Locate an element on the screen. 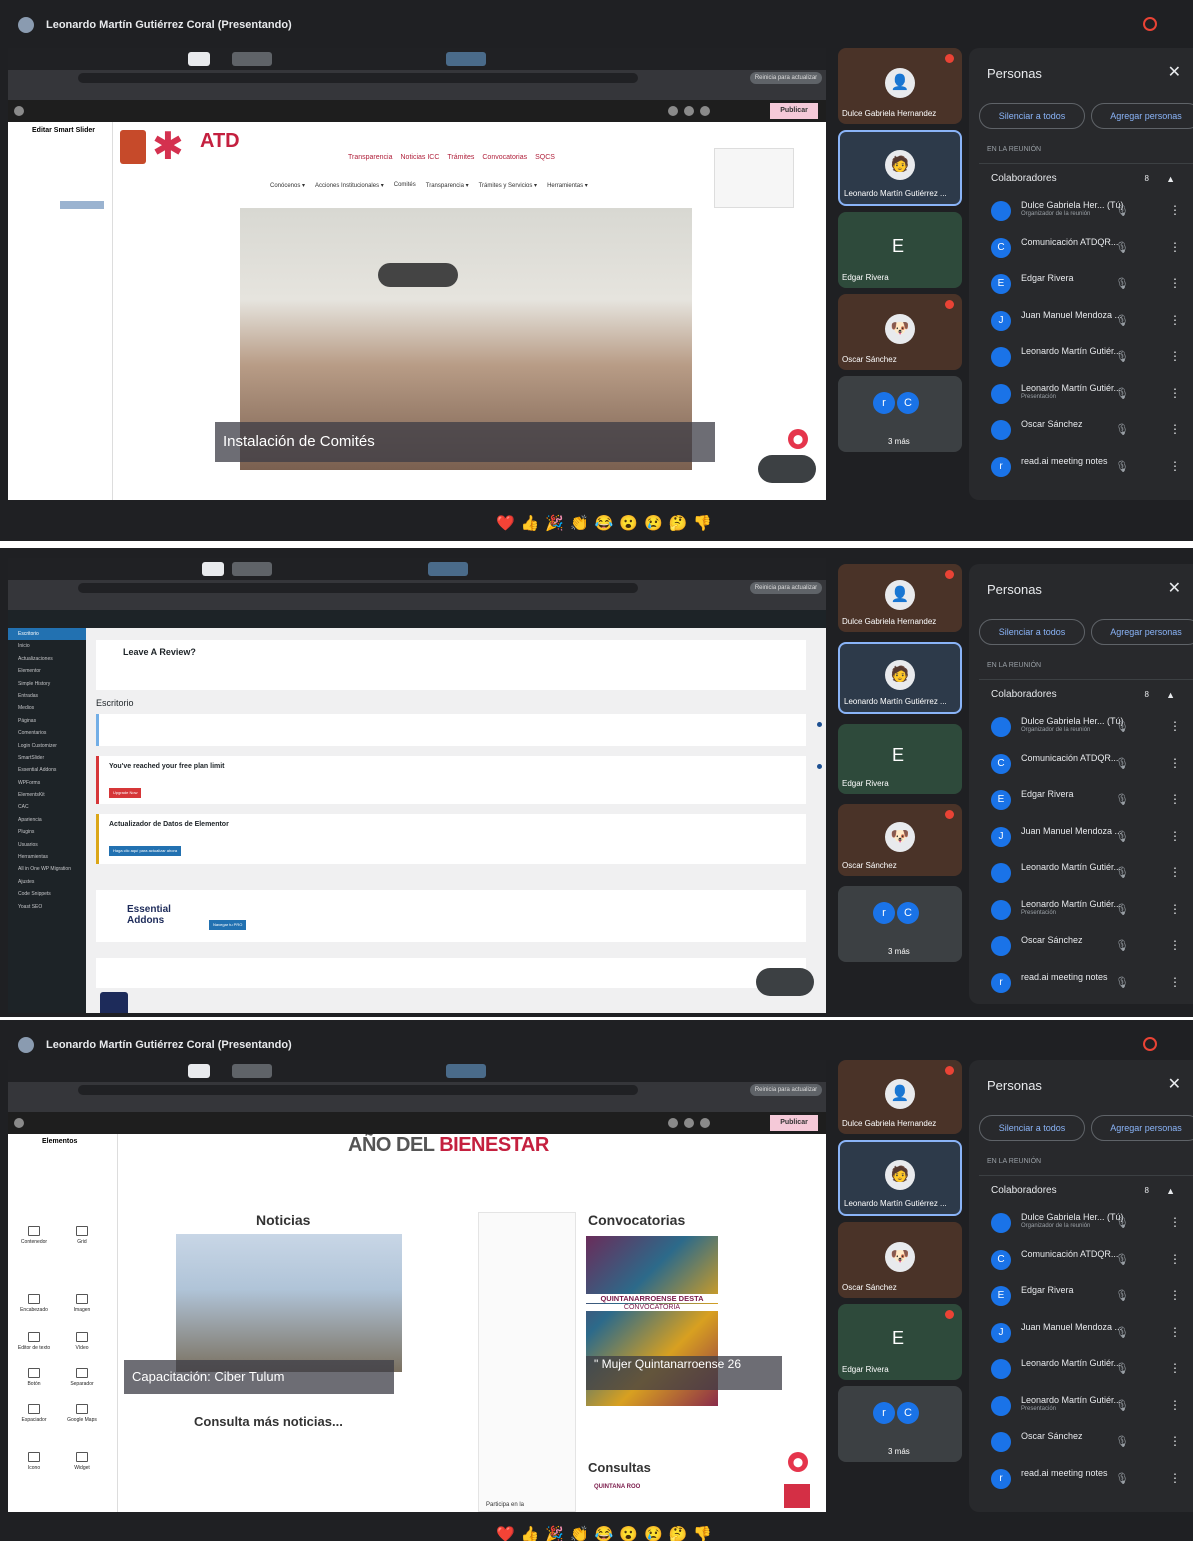  participant-row: E Edgar Rivera 🎙 ⋮ is located at coordinates (1086, 284).